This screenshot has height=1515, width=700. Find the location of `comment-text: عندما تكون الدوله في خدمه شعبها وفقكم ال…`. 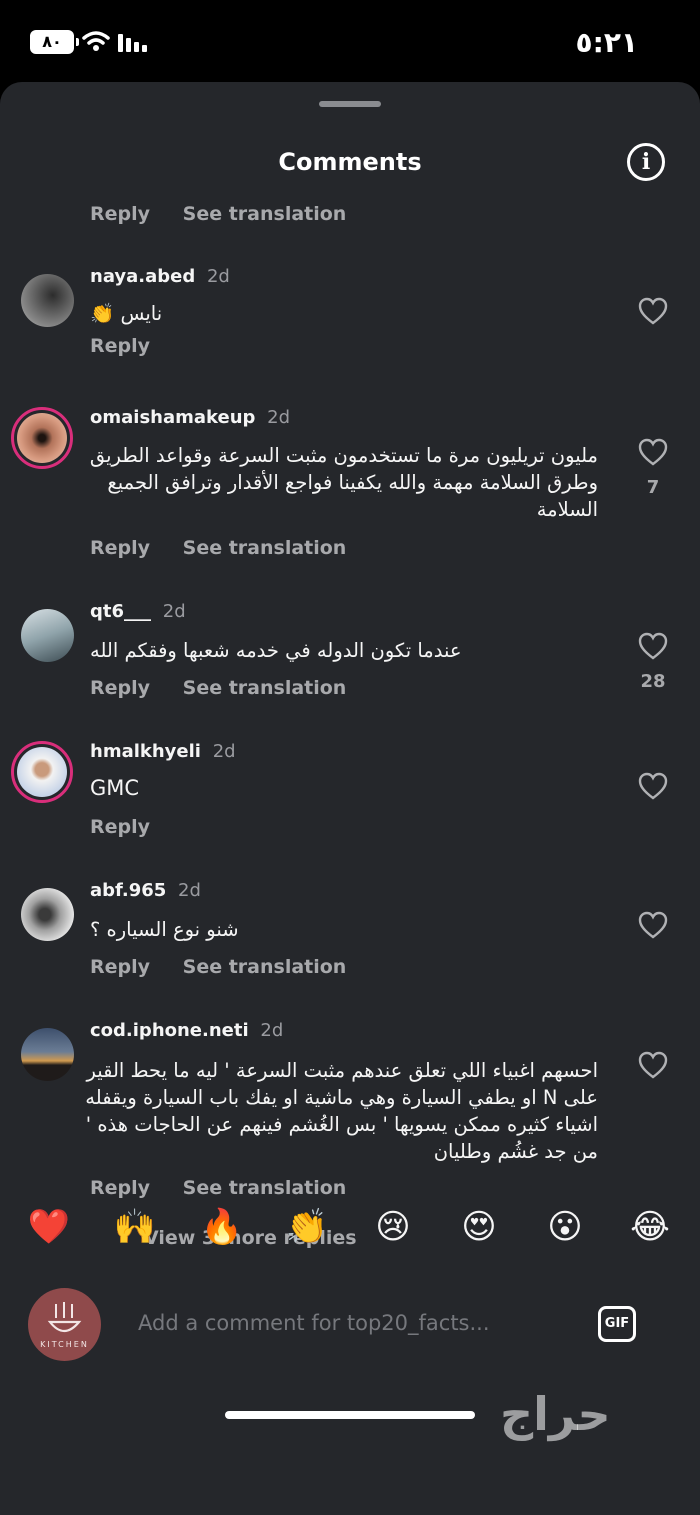

comment-text: عندما تكون الدوله في خدمه شعبها وفقكم ال… is located at coordinates (276, 650).